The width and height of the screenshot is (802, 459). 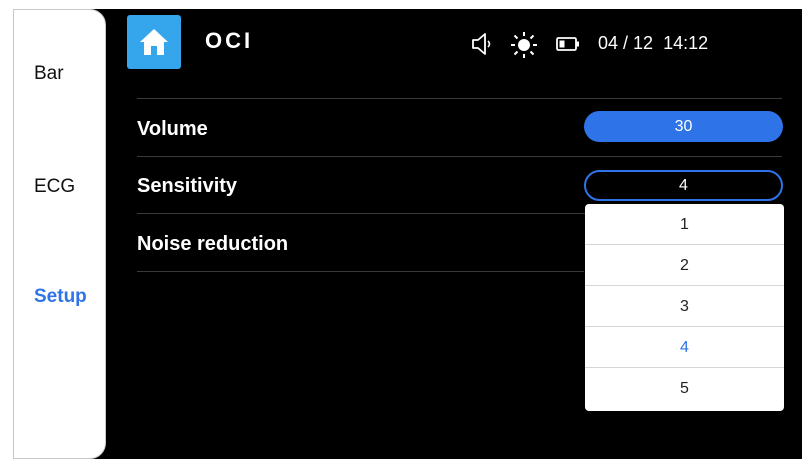 I want to click on brightness-icon, so click(x=524, y=45).